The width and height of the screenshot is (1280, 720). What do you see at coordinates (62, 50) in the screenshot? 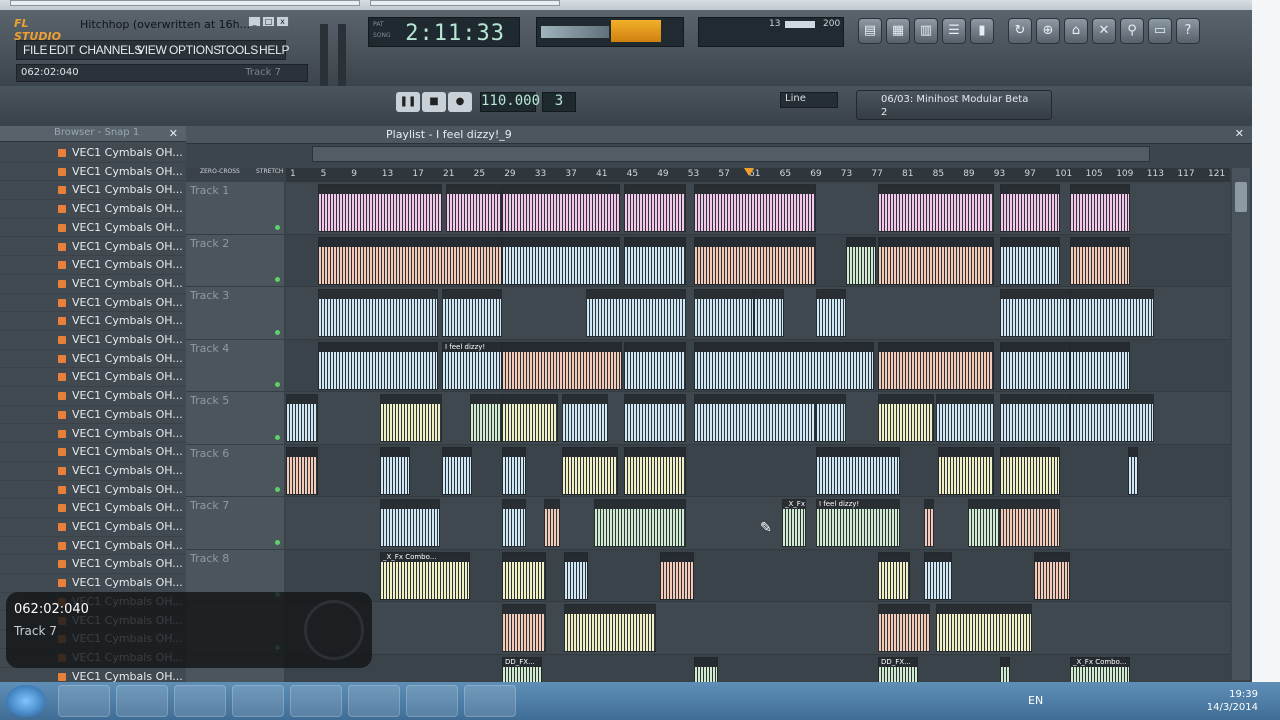
I see `menu-edit: EDIT` at bounding box center [62, 50].